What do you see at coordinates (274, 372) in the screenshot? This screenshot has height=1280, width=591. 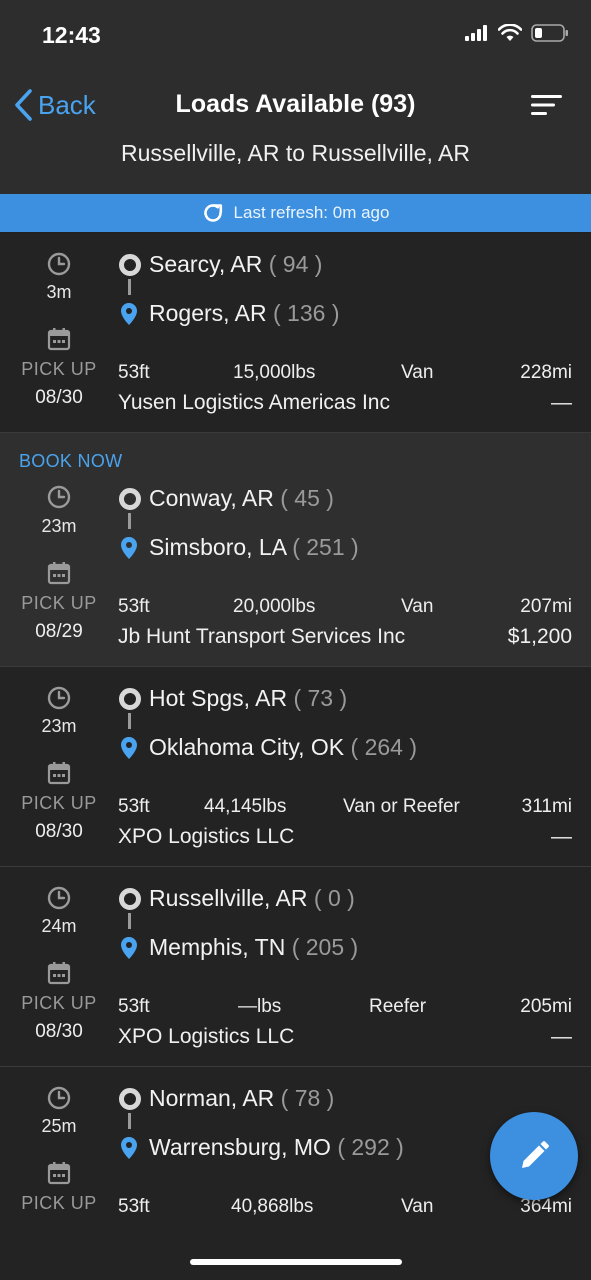 I see `load-weight: 15,000lbs` at bounding box center [274, 372].